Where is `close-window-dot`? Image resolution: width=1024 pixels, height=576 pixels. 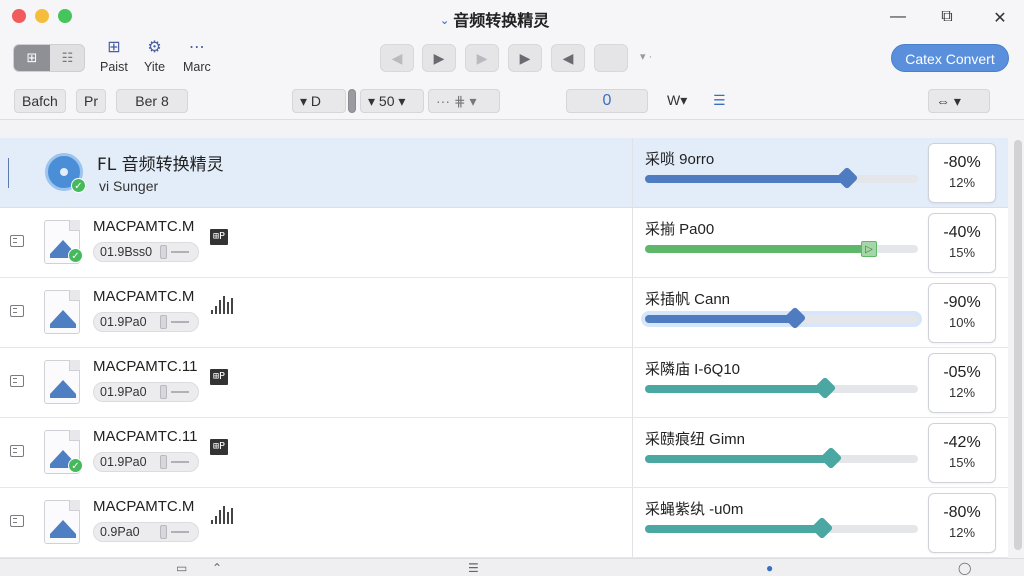 close-window-dot is located at coordinates (19, 16).